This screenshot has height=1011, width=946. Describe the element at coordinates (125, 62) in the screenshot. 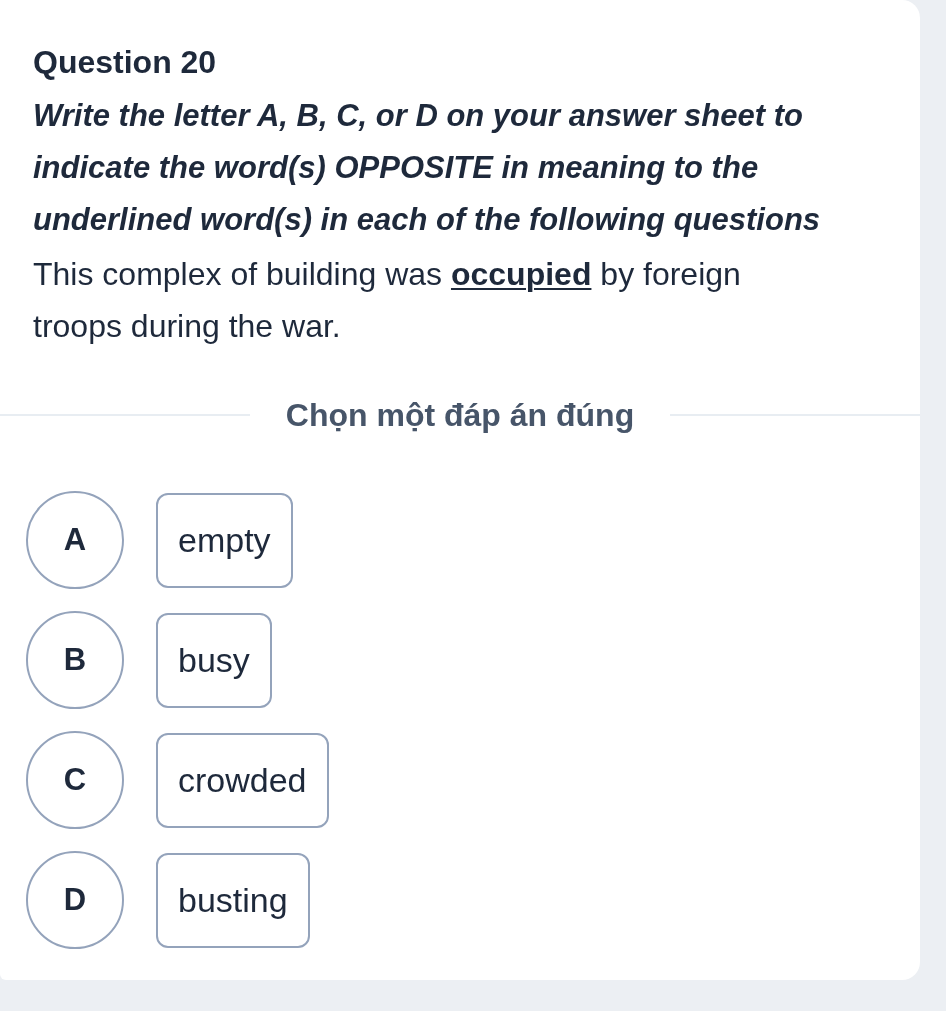

I see `question-title: Question 20` at that location.